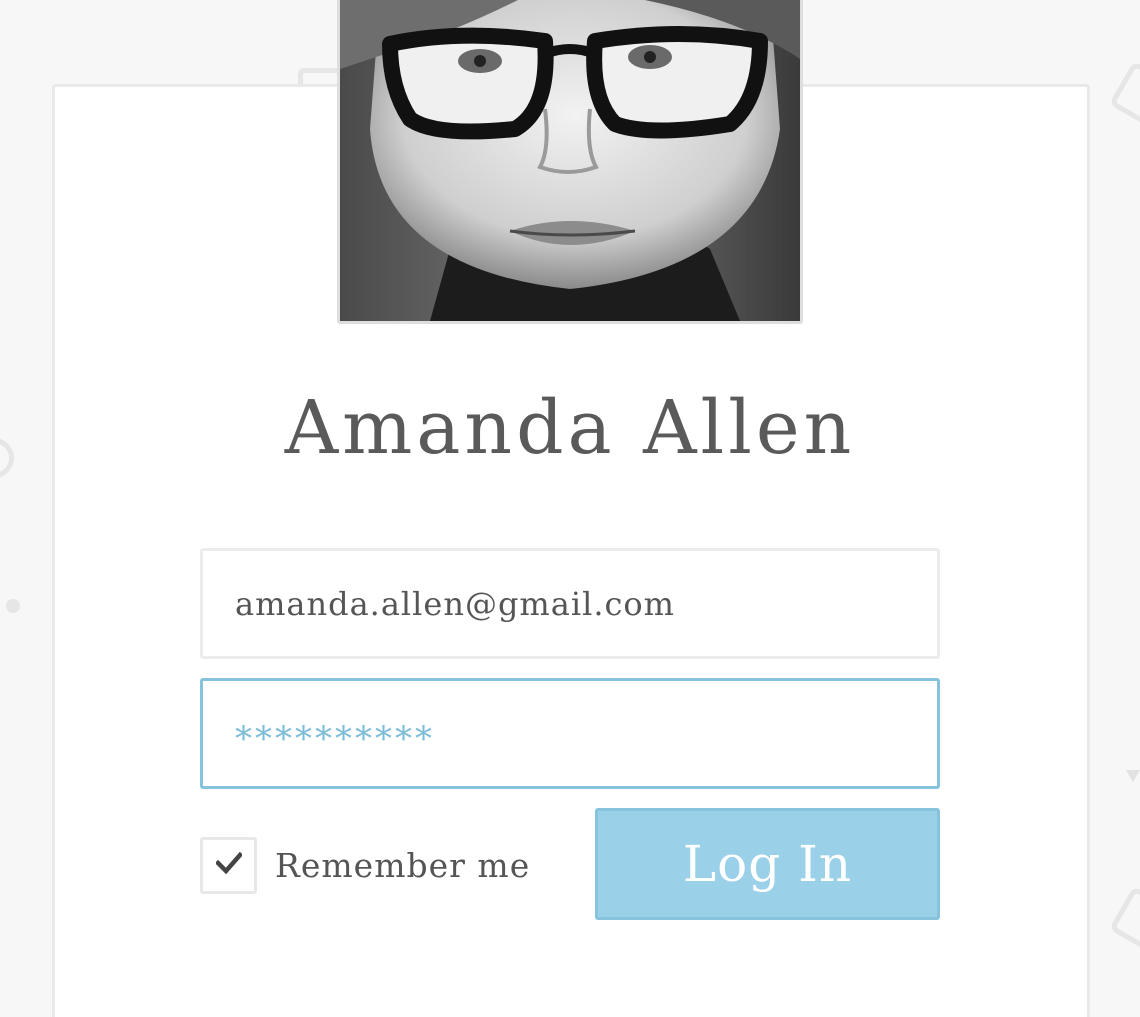  I want to click on user-name: Amanda Allen, so click(570, 428).